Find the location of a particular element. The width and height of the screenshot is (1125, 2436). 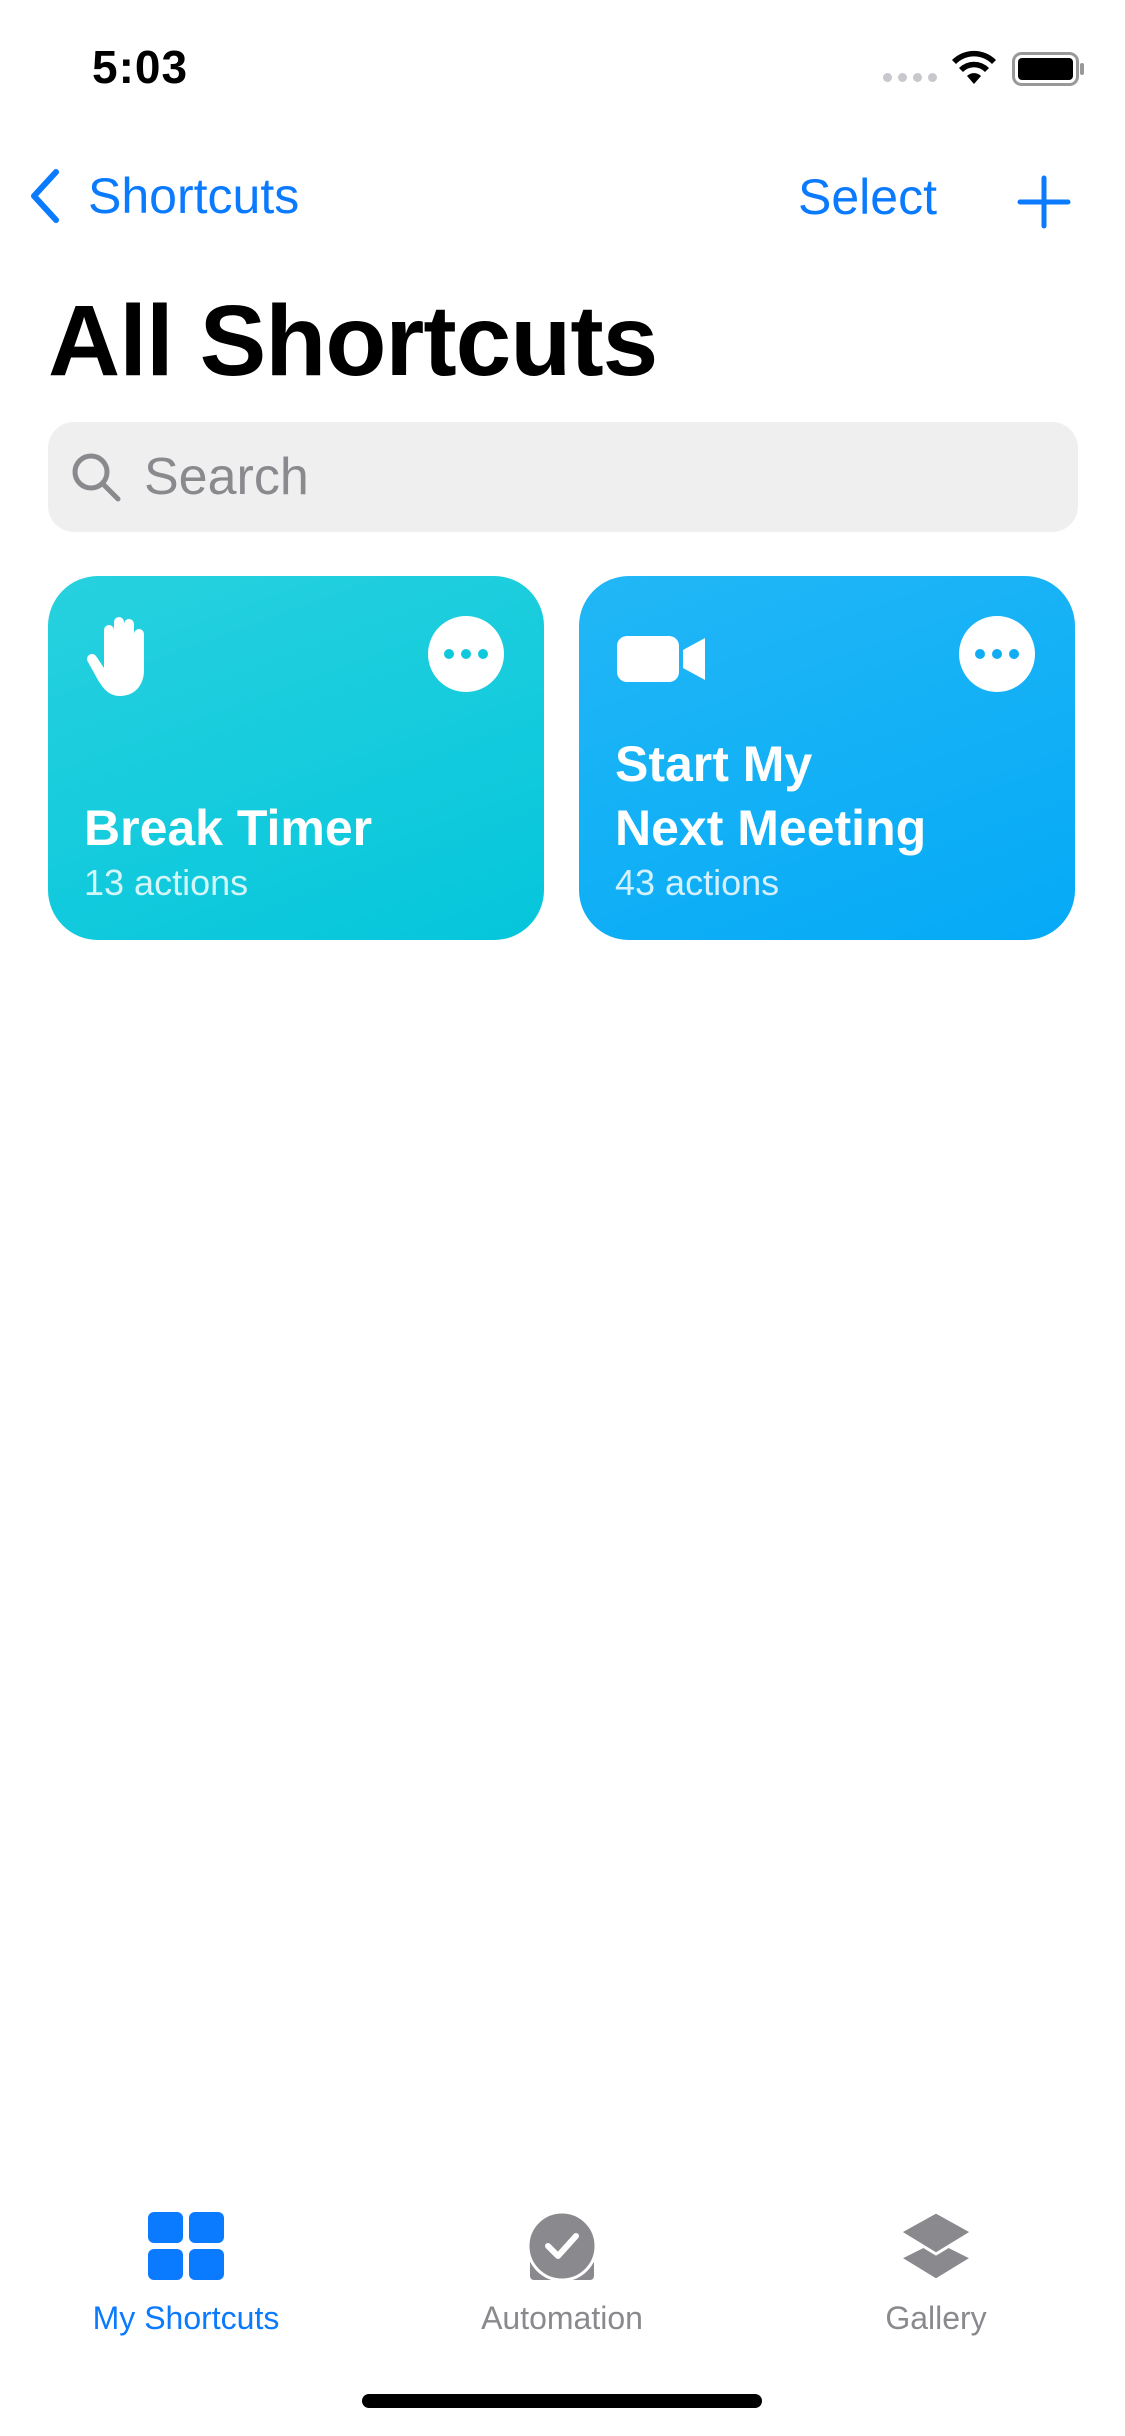

home-indicator is located at coordinates (562, 2401).